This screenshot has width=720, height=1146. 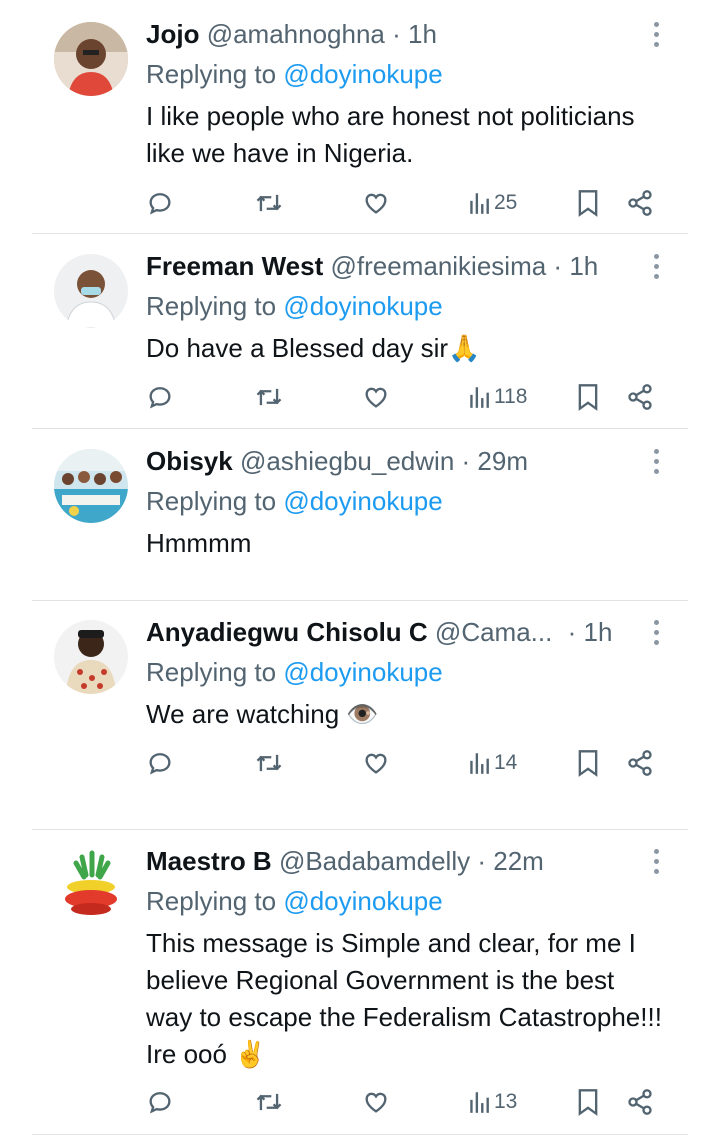 I want to click on user-handle: @ashiegbu_edwin, so click(x=347, y=461).